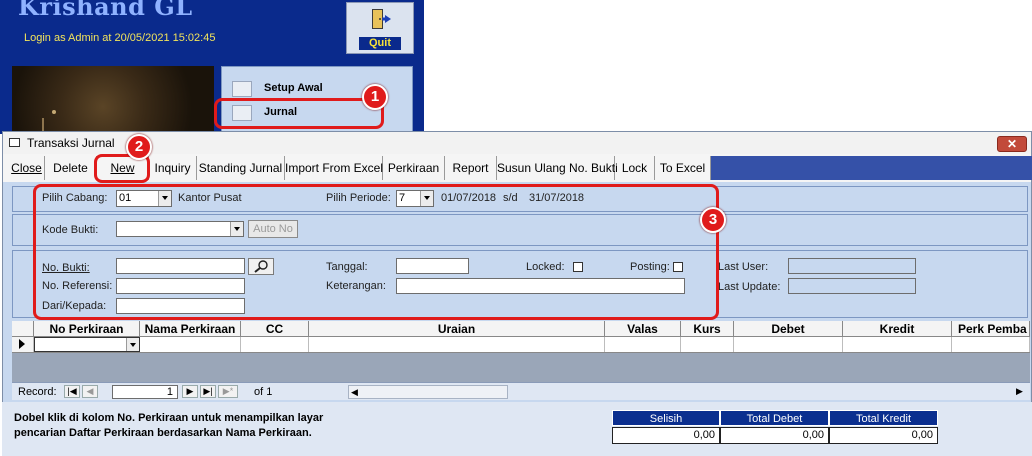 The image size is (1032, 456). What do you see at coordinates (139, 147) in the screenshot?
I see `callout-2-badge: 2` at bounding box center [139, 147].